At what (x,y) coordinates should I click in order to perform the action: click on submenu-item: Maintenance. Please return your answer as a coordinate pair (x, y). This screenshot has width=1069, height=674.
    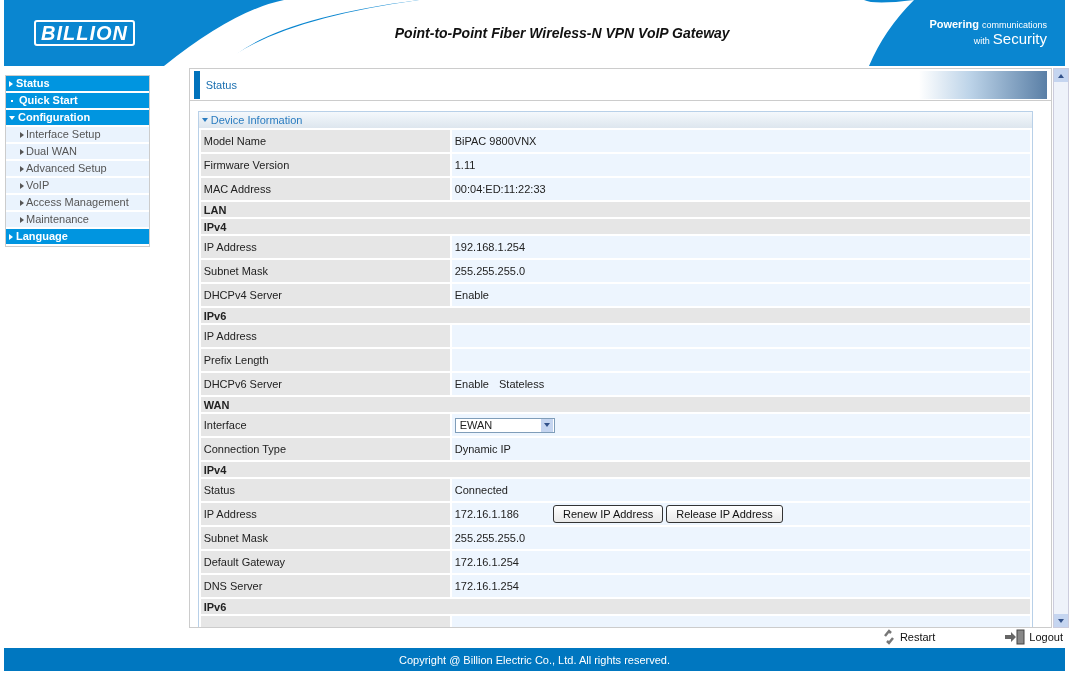
    Looking at the image, I should click on (77, 220).